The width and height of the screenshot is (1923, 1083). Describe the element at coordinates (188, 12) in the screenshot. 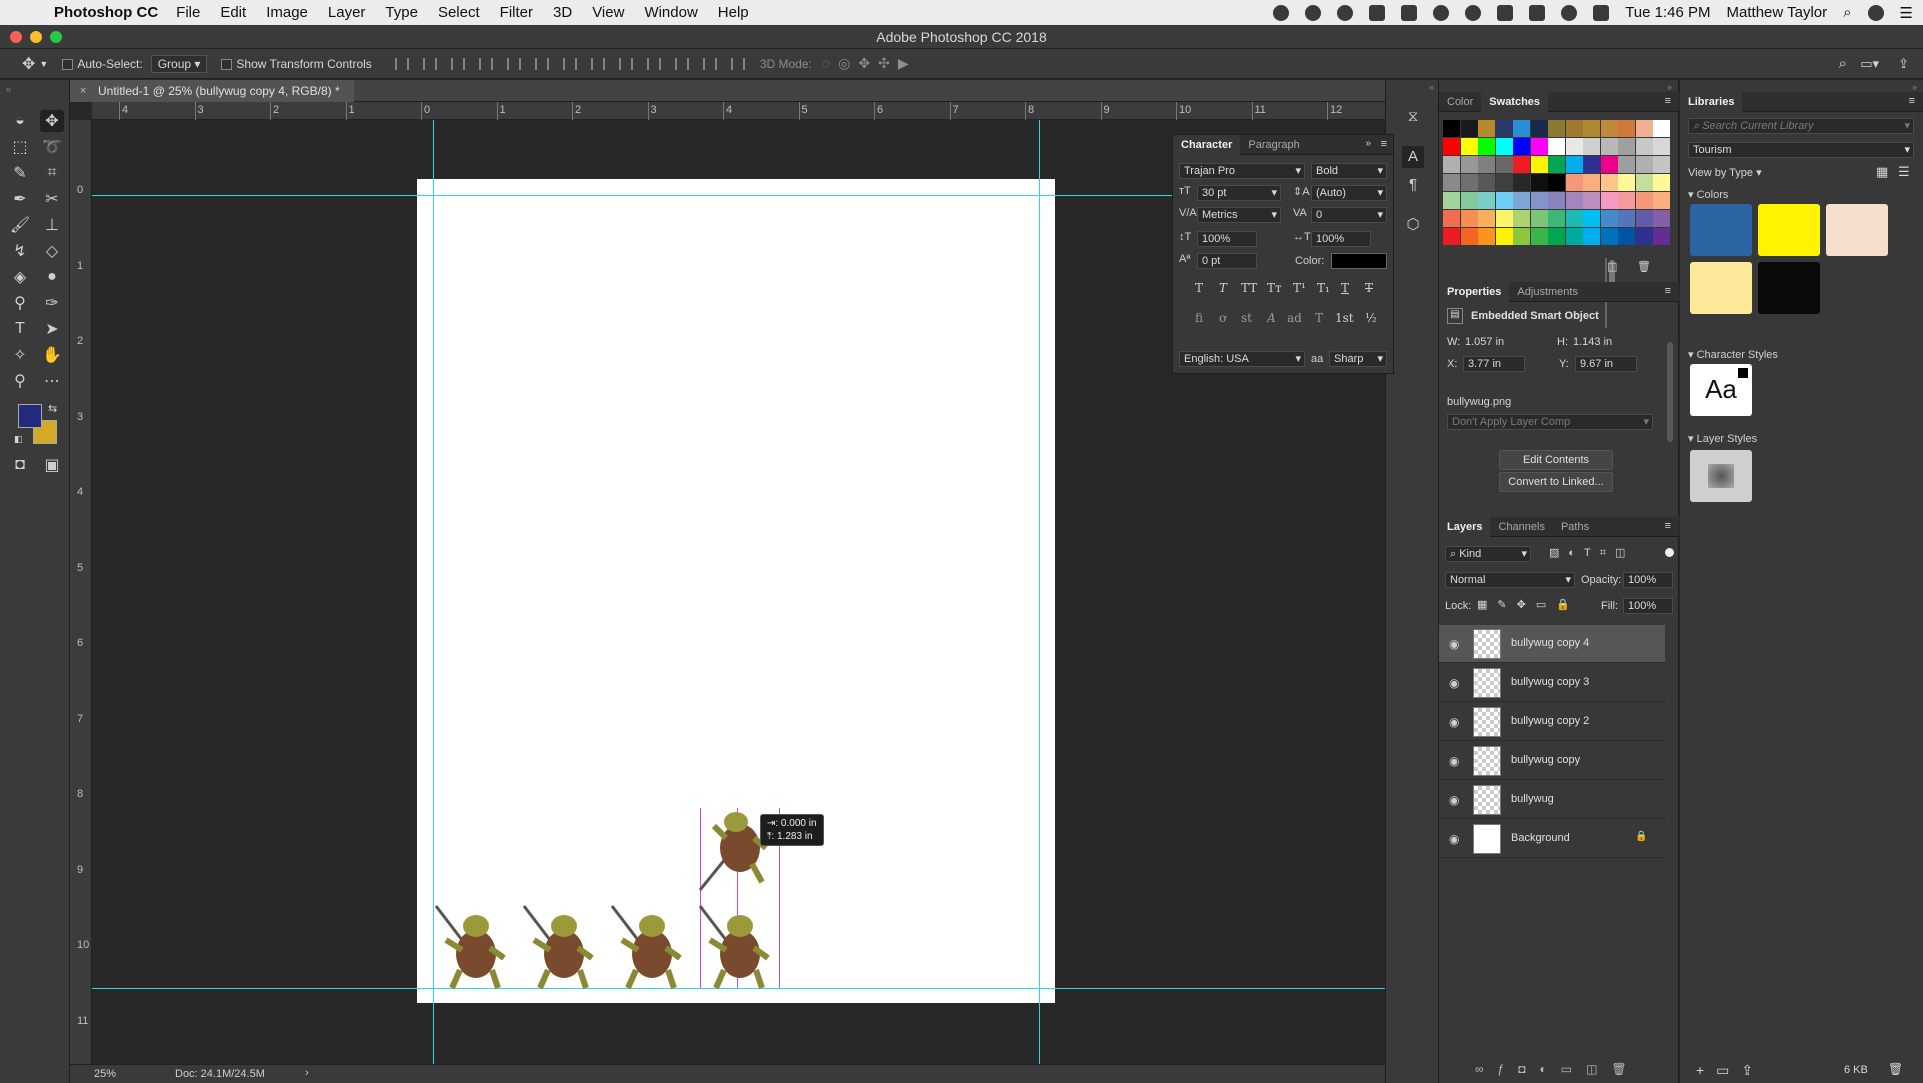

I see `menu-file: File` at that location.